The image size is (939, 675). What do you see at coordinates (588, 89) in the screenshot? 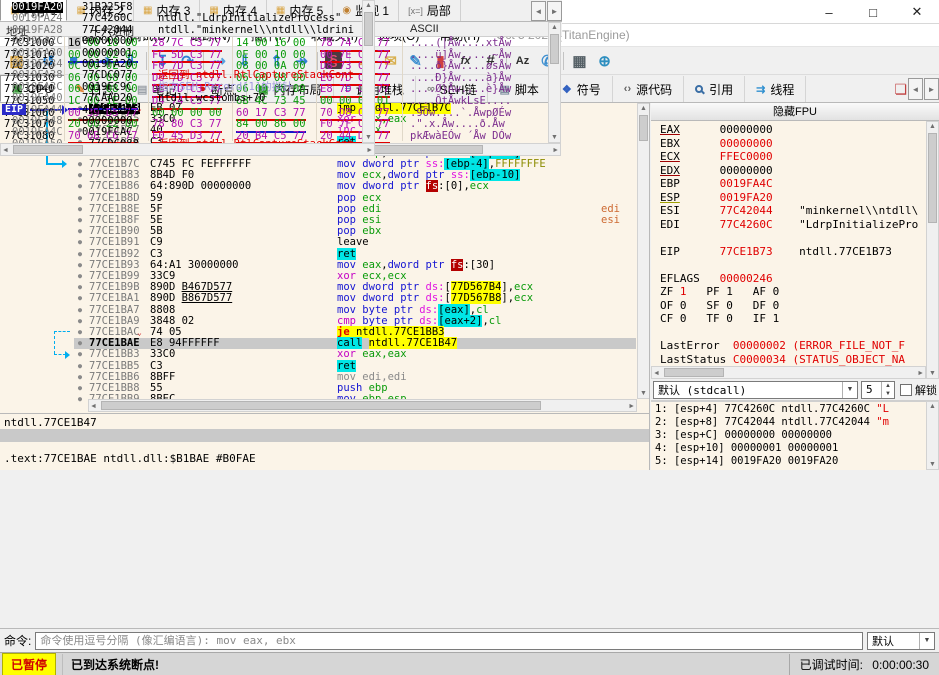
I see `tab-label: 符号` at bounding box center [588, 89].